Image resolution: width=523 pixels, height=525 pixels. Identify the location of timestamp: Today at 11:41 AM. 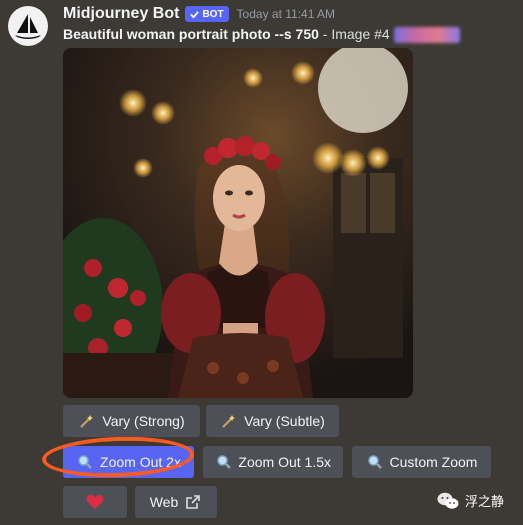
(286, 14).